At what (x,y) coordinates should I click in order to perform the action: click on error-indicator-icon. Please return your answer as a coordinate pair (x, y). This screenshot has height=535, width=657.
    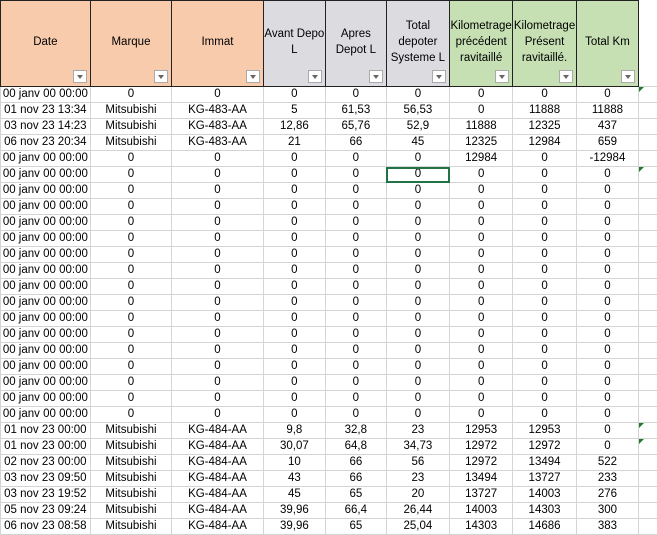
    Looking at the image, I should click on (641, 425).